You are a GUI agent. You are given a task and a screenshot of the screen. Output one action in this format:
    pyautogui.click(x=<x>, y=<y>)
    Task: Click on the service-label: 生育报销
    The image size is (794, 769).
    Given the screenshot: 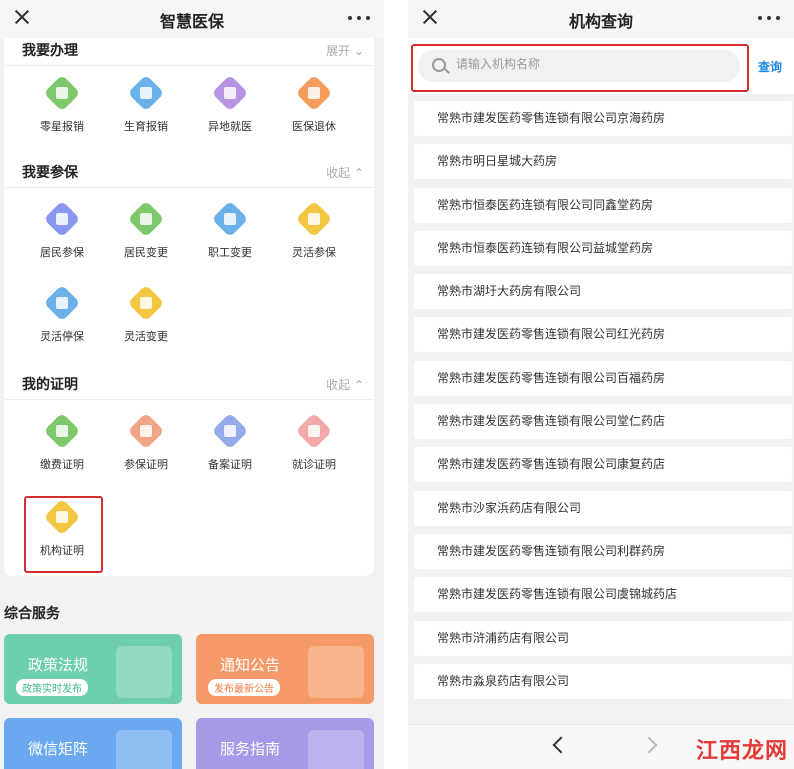 What is the action you would take?
    pyautogui.click(x=146, y=126)
    